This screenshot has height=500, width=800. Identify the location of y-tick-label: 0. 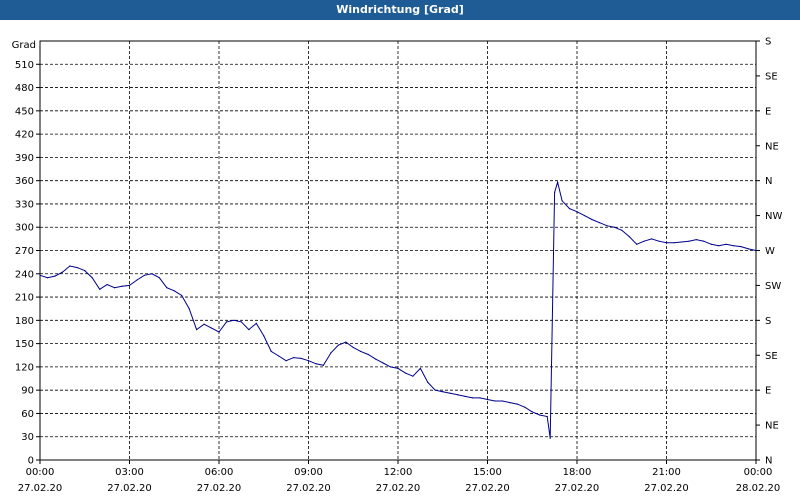
(31, 461).